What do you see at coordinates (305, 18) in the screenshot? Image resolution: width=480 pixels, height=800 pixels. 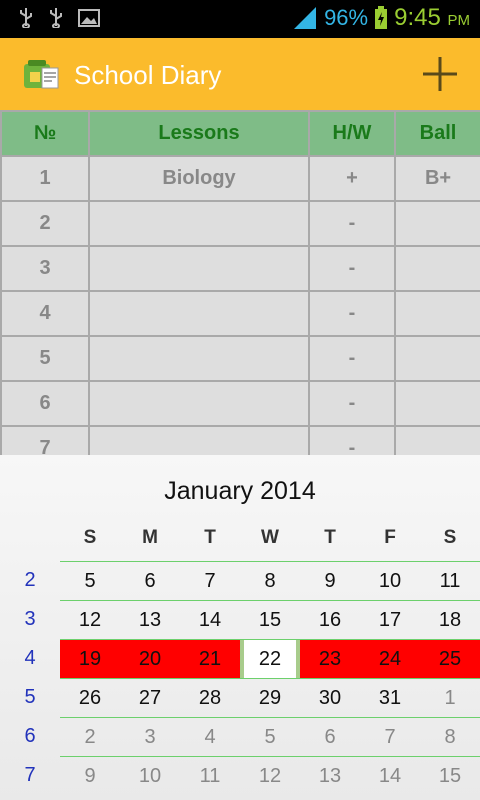 I see `signal-icon` at bounding box center [305, 18].